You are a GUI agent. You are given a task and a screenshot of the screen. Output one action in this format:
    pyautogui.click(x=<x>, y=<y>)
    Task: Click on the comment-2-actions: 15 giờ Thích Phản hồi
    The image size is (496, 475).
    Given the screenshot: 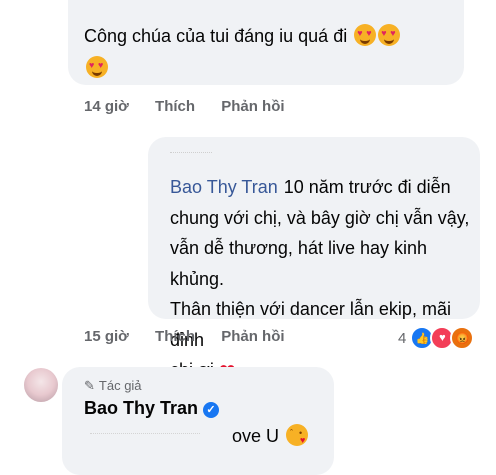 What is the action you would take?
    pyautogui.click(x=195, y=336)
    